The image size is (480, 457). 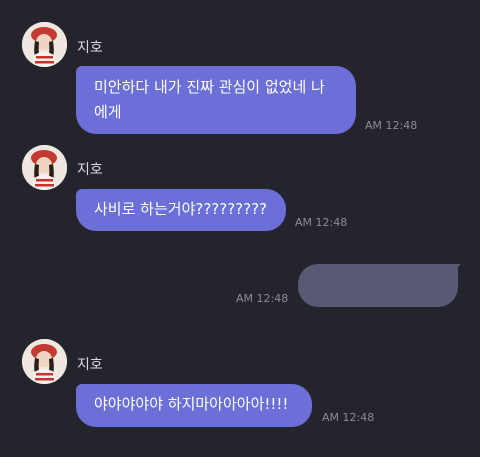 What do you see at coordinates (108, 112) in the screenshot?
I see `message-text-line: 에게` at bounding box center [108, 112].